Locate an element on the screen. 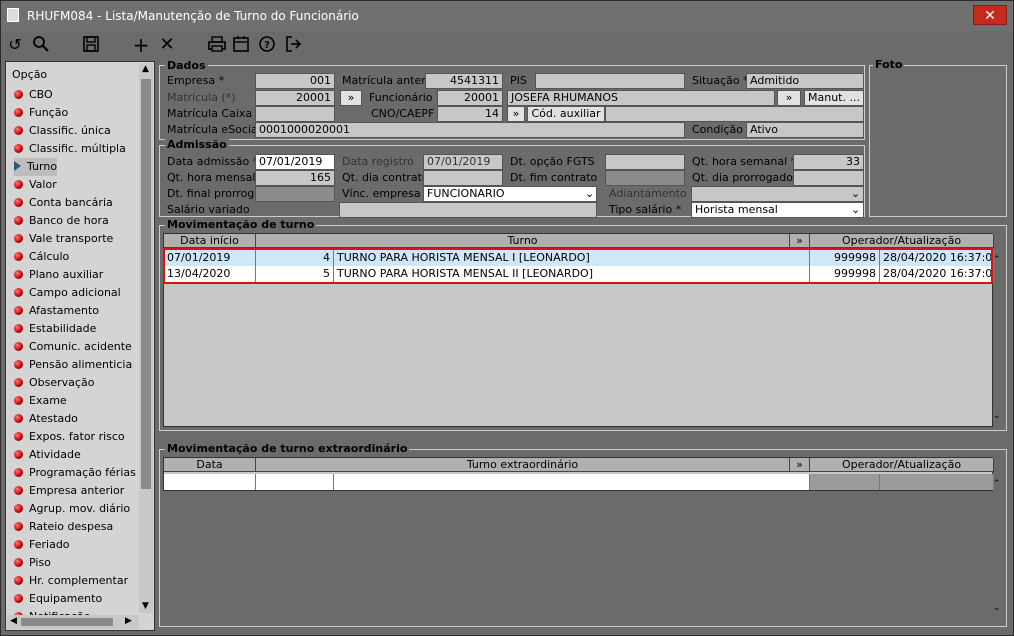 Image resolution: width=1014 pixels, height=636 pixels. sidebar-item: Comunic. acidente is located at coordinates (73, 347).